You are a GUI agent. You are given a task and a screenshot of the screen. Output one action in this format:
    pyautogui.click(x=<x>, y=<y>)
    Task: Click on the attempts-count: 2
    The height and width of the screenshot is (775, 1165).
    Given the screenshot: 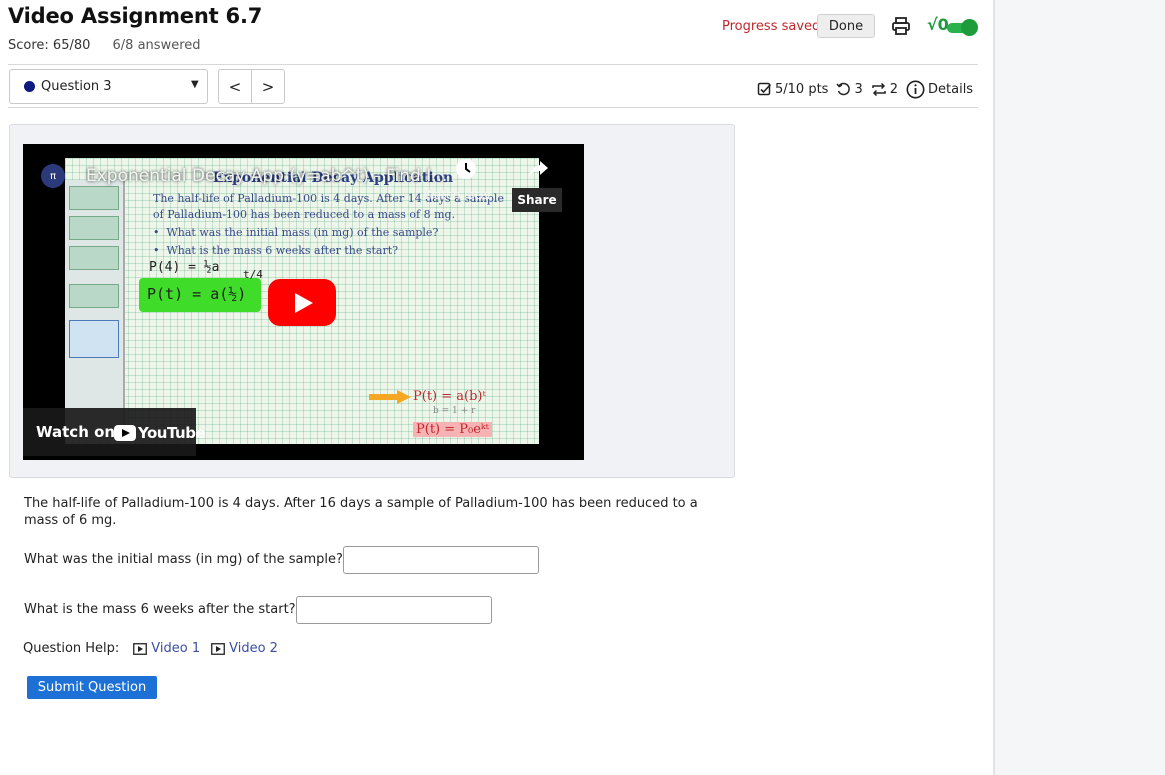 What is the action you would take?
    pyautogui.click(x=894, y=89)
    